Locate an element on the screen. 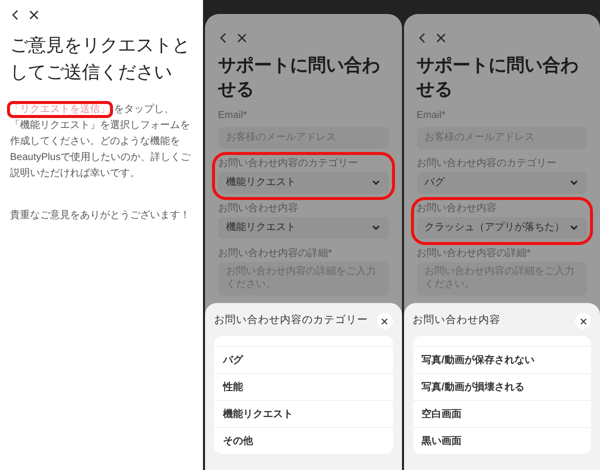 Image resolution: width=600 pixels, height=470 pixels. dropdown-value: クラッシュ（アプリが落ちた） is located at coordinates (494, 227).